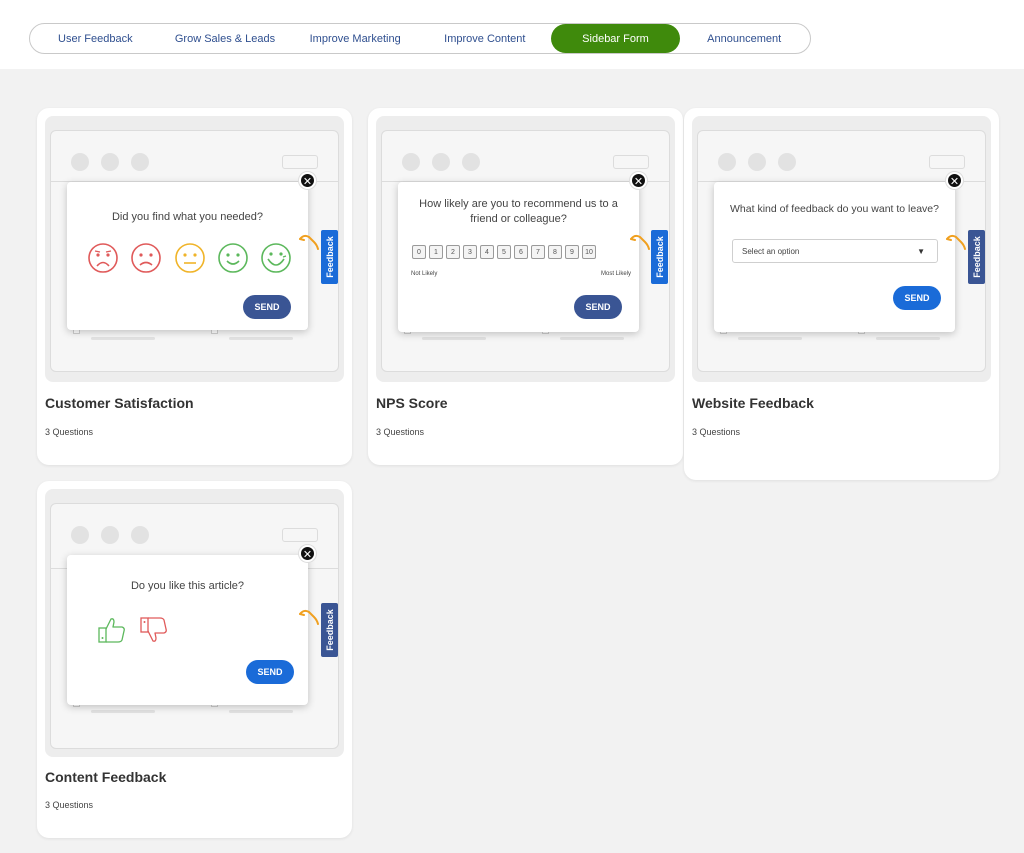  I want to click on survey-popup: ✕ Do you like this article? SEND, so click(191, 625).